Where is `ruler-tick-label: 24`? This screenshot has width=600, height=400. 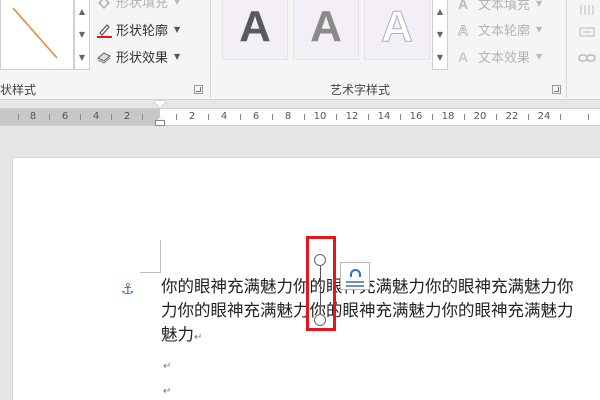 ruler-tick-label: 24 is located at coordinates (544, 116).